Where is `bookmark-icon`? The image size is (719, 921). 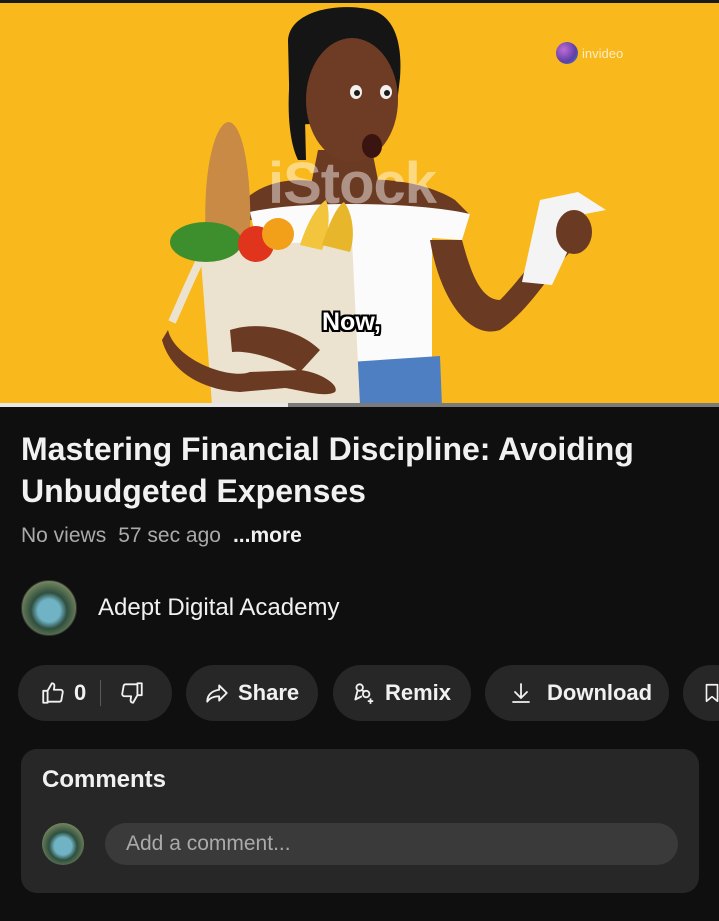
bookmark-icon is located at coordinates (712, 693).